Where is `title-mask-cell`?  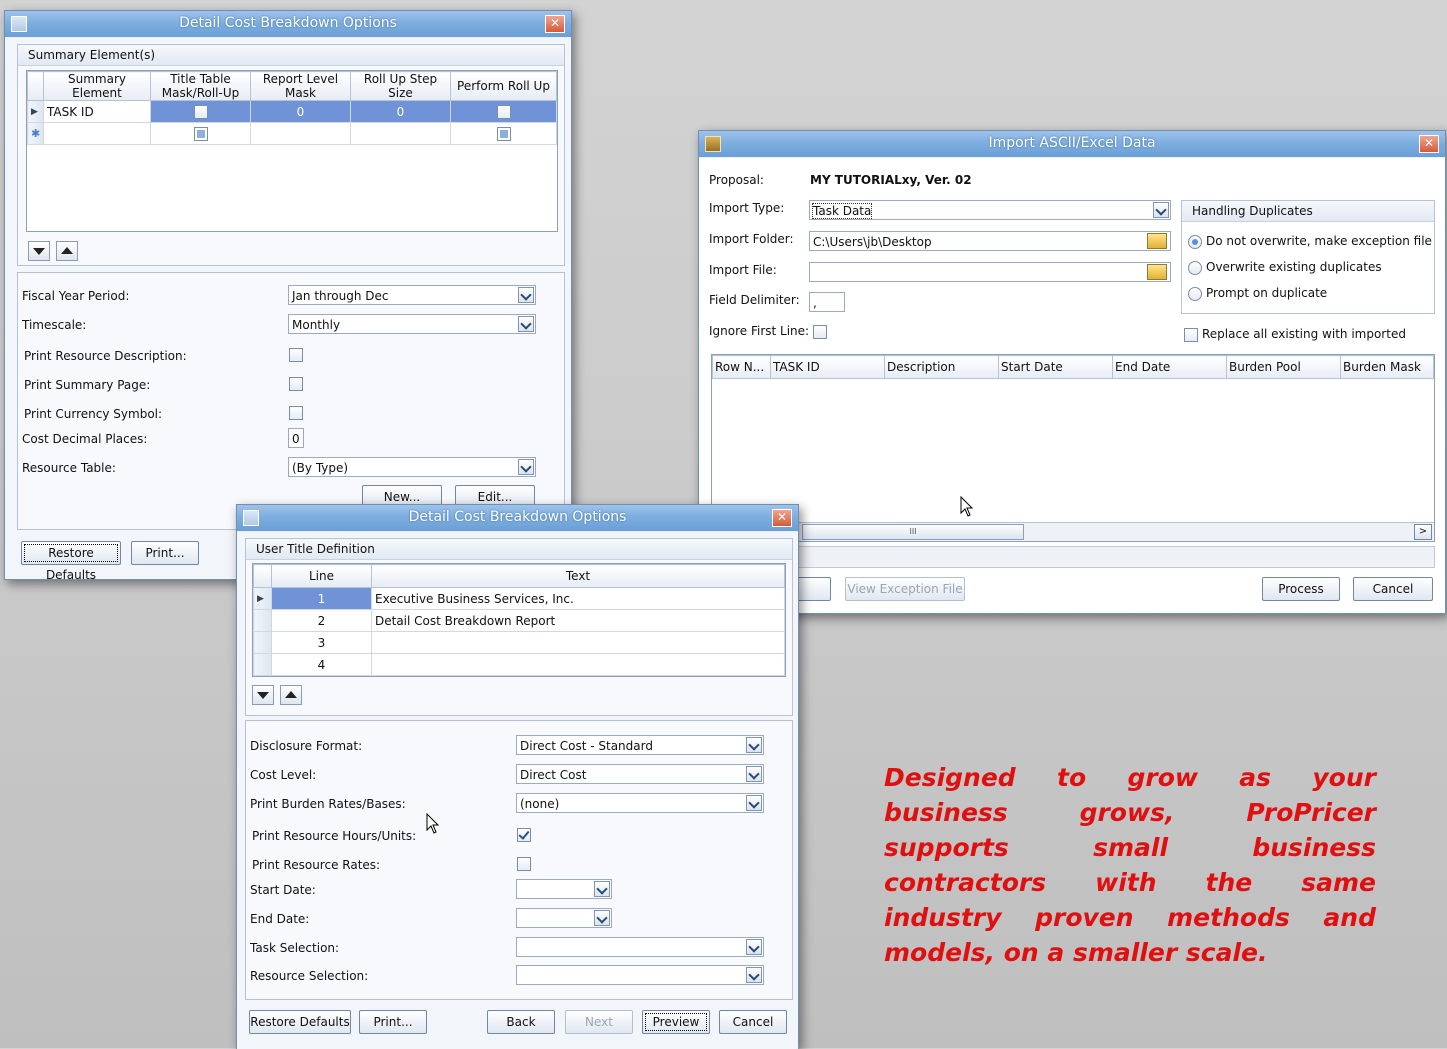 title-mask-cell is located at coordinates (200, 111).